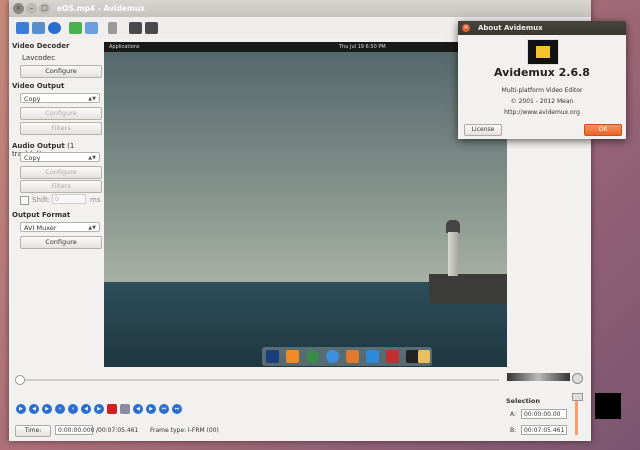  What do you see at coordinates (576, 415) in the screenshot?
I see `volume-slider` at bounding box center [576, 415].